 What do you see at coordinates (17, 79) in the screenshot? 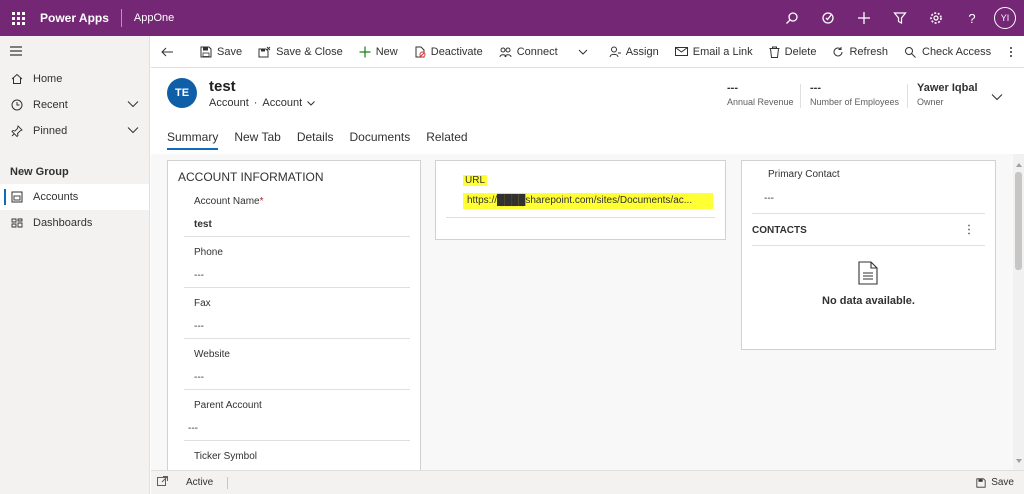
I see `home-icon` at bounding box center [17, 79].